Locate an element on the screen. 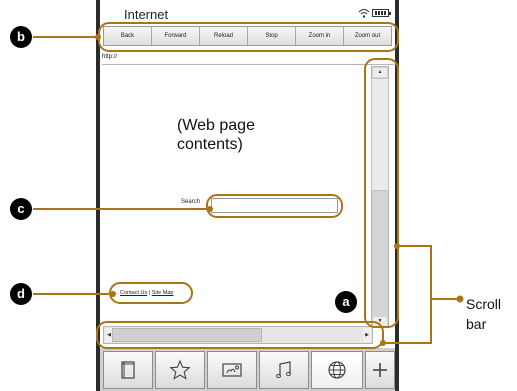 The height and width of the screenshot is (391, 517). url-field: http:// is located at coordinates (109, 57).